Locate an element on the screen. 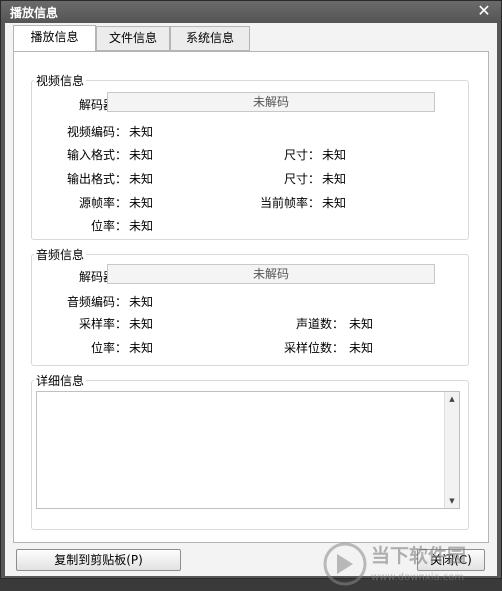 This screenshot has height=591, width=502. watermark-url: www.downxia.com is located at coordinates (417, 577).